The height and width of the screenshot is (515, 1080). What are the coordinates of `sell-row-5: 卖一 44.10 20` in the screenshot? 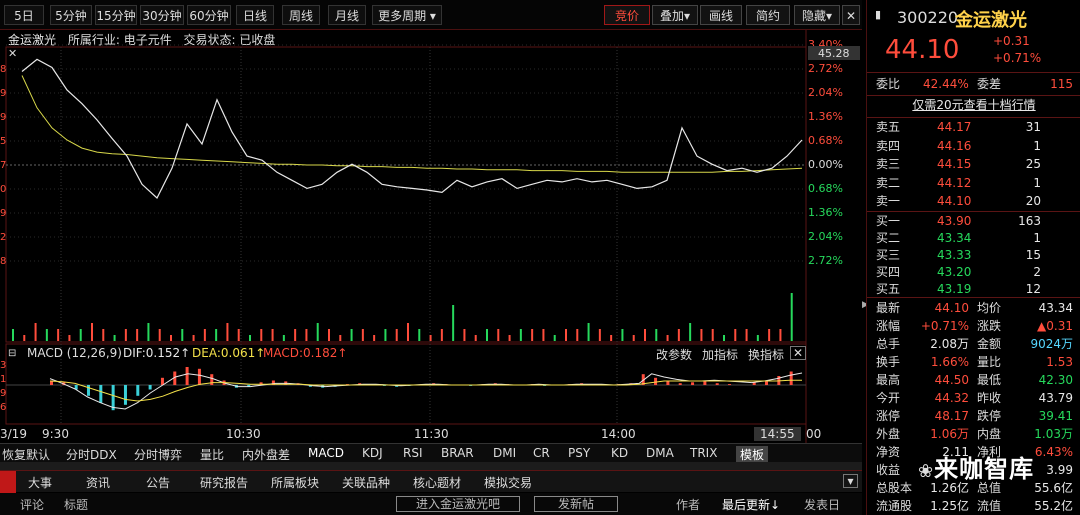 It's located at (973, 201).